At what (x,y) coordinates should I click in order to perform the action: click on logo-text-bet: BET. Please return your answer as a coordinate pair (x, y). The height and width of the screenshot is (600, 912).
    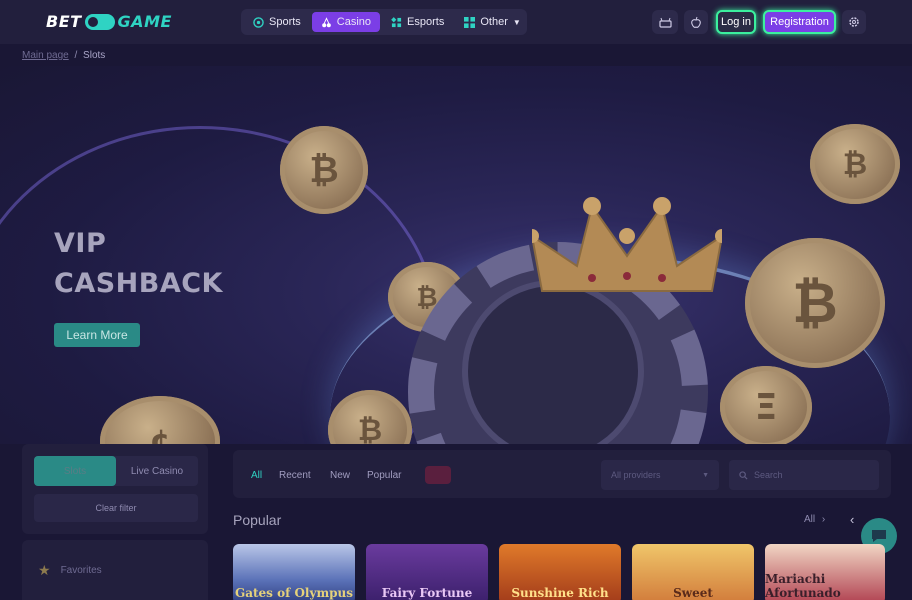
    Looking at the image, I should click on (64, 21).